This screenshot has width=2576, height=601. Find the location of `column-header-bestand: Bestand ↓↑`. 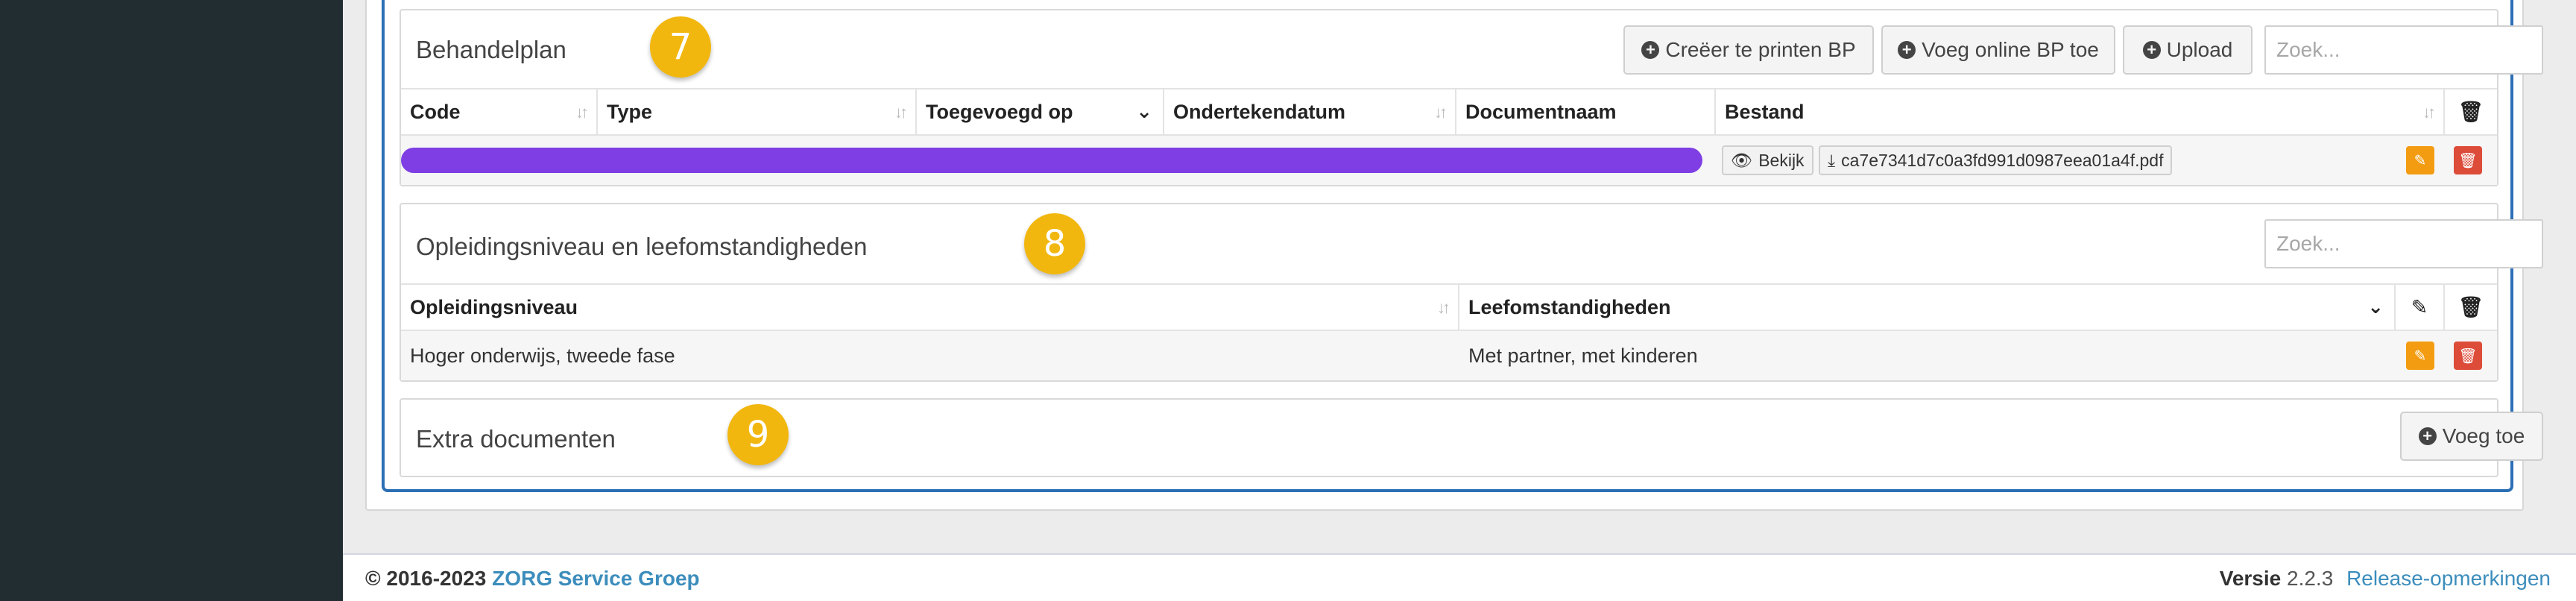

column-header-bestand: Bestand ↓↑ is located at coordinates (2080, 111).